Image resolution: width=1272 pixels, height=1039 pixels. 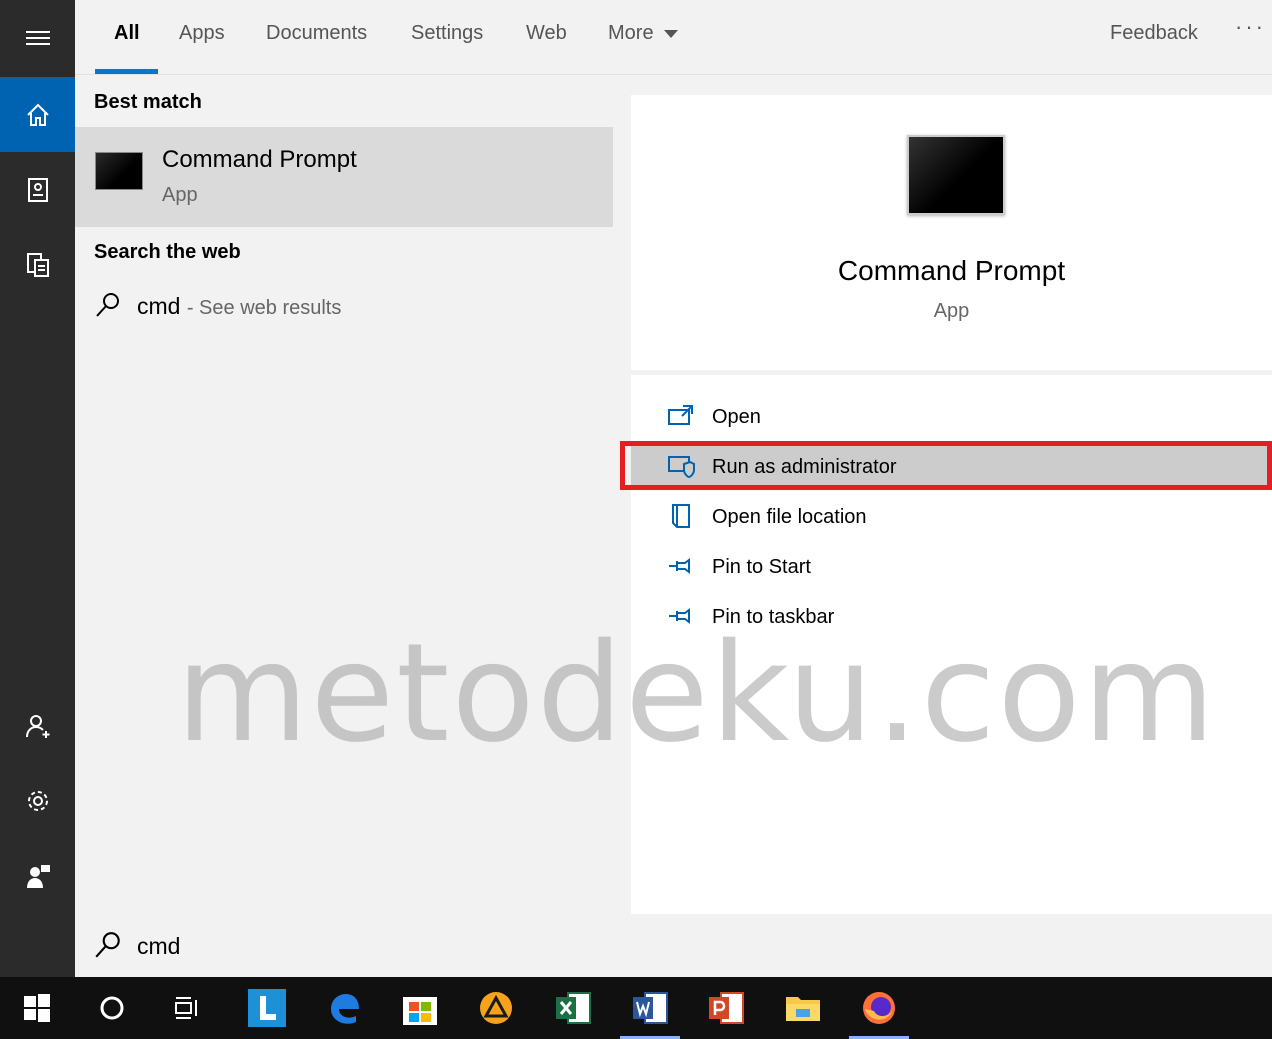 I want to click on taskbar-app-warning, so click(x=496, y=1008).